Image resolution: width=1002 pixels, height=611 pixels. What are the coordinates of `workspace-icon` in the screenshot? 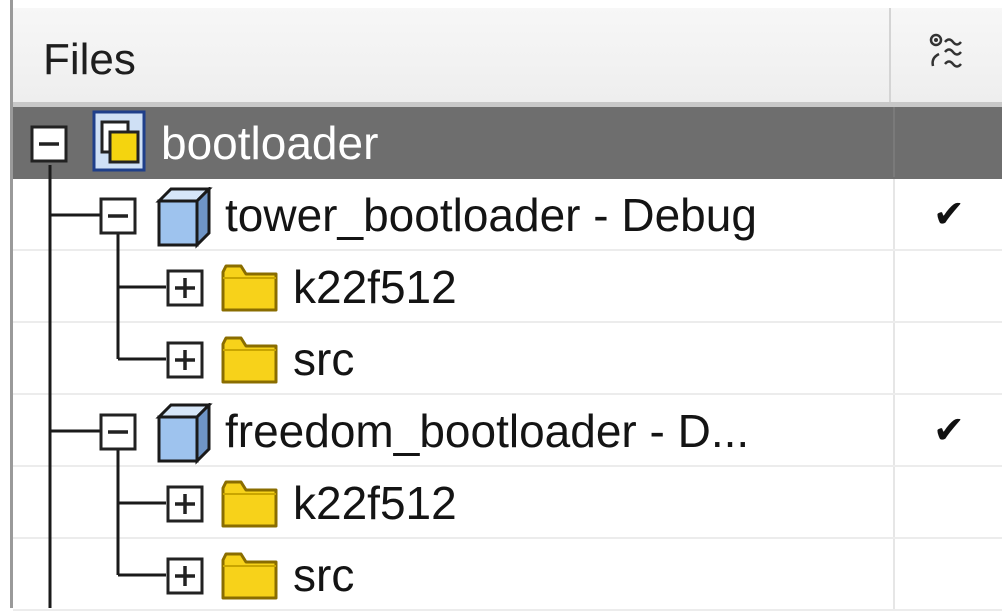 It's located at (119, 141).